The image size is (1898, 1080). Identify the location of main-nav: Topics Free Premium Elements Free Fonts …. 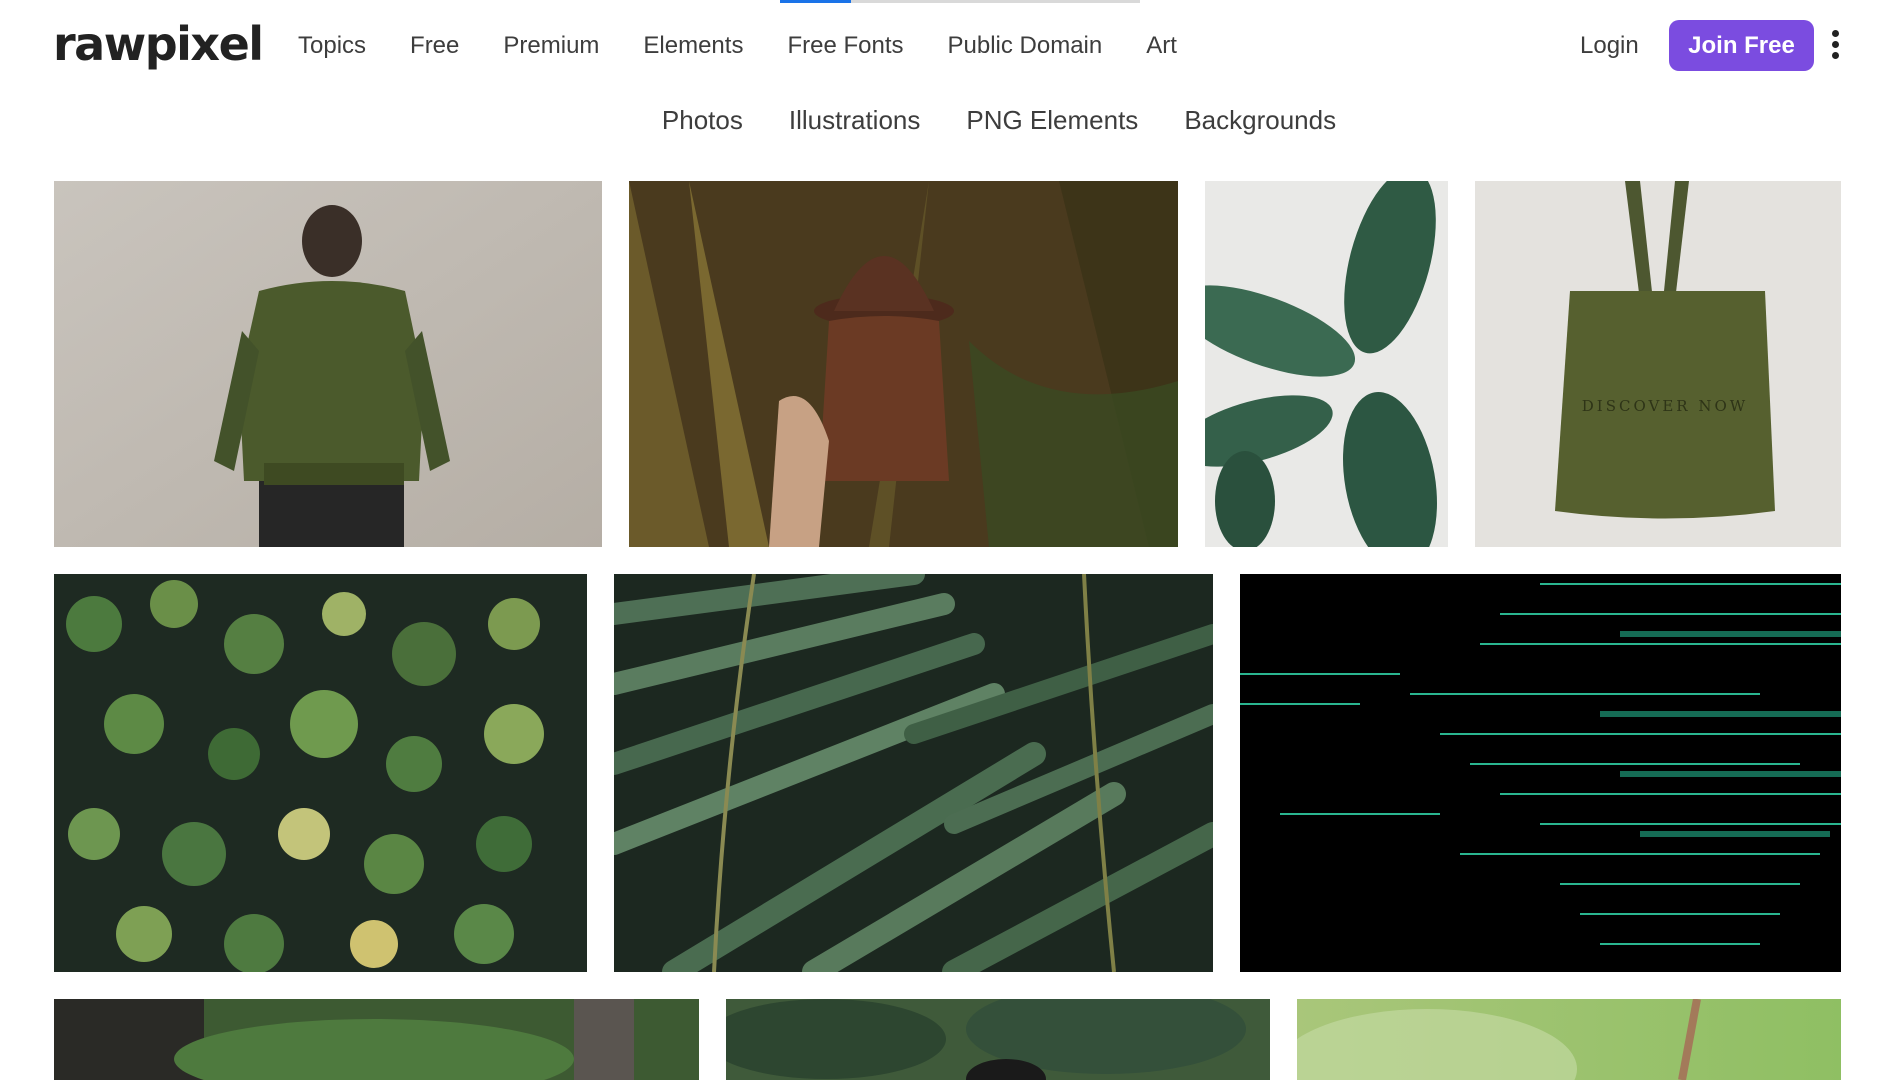
(759, 46).